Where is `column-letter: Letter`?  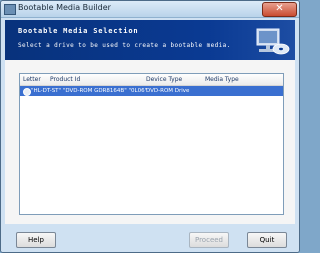
column-letter: Letter is located at coordinates (32, 79).